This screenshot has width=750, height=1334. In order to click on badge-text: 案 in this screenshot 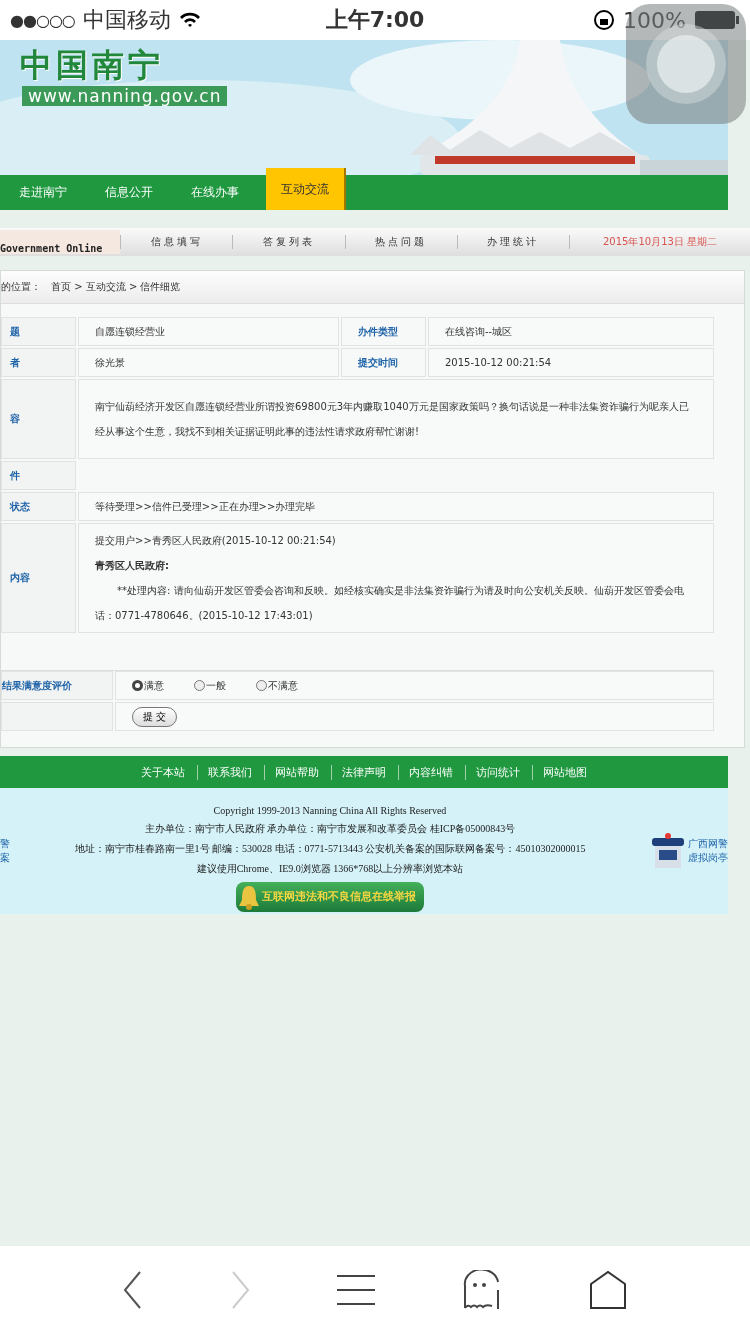, I will do `click(5, 858)`.